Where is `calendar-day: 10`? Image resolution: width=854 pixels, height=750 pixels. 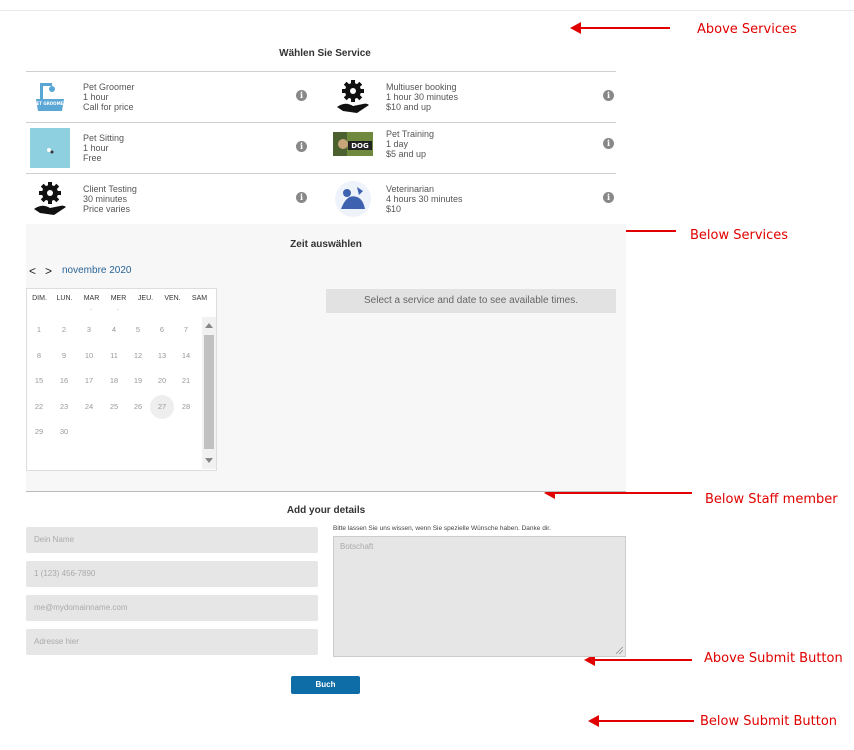 calendar-day: 10 is located at coordinates (89, 356).